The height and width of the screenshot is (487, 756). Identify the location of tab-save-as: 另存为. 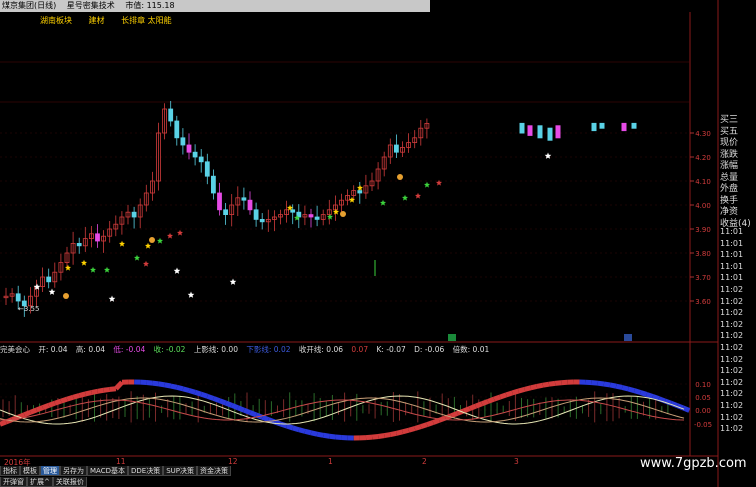
(73, 471).